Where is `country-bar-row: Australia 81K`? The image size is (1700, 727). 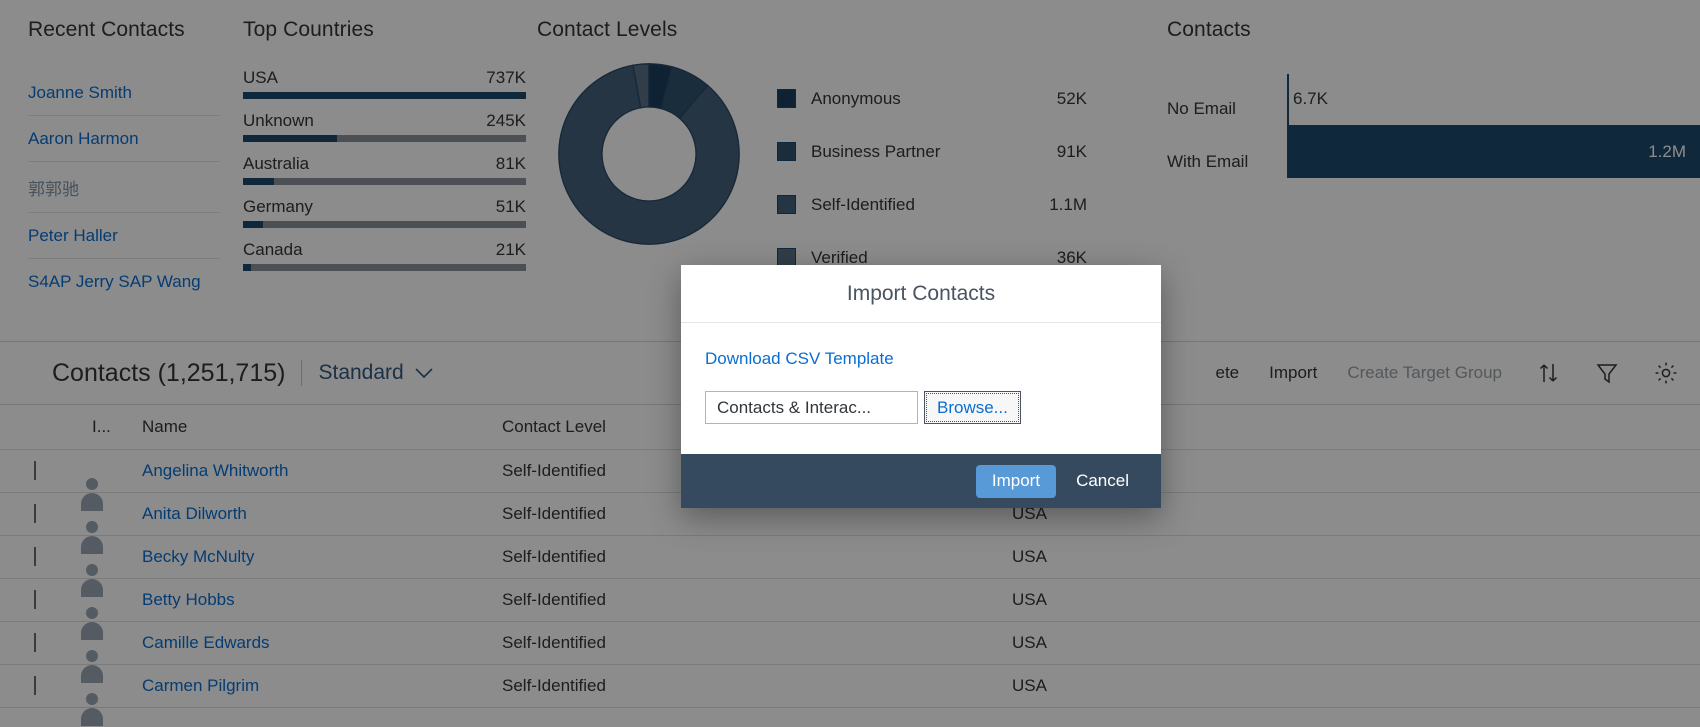 country-bar-row: Australia 81K is located at coordinates (384, 169).